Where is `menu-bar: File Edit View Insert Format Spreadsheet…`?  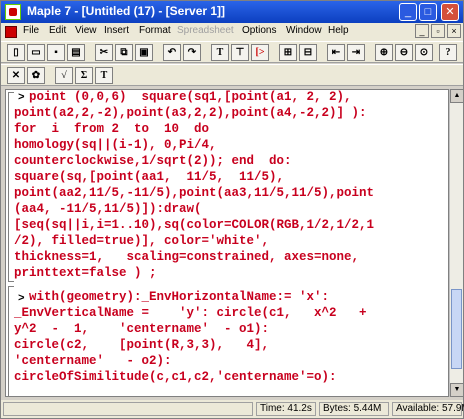
menu-bar: File Edit View Insert Format Spreadsheet… is located at coordinates (232, 32).